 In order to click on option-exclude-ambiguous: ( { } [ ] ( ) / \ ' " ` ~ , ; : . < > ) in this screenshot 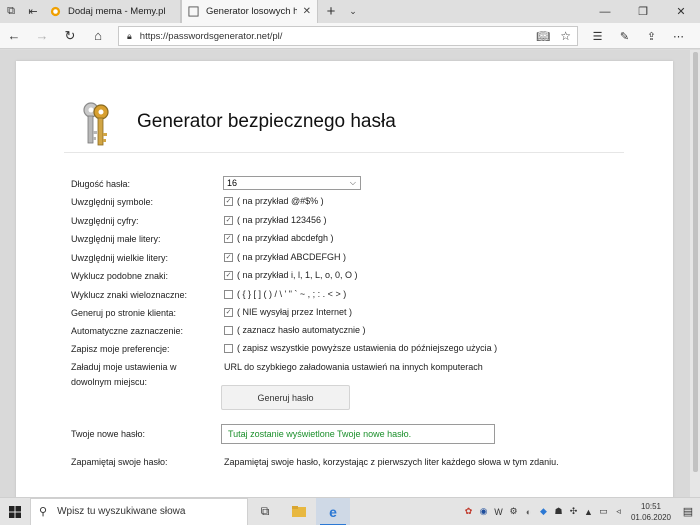, I will do `click(285, 294)`.